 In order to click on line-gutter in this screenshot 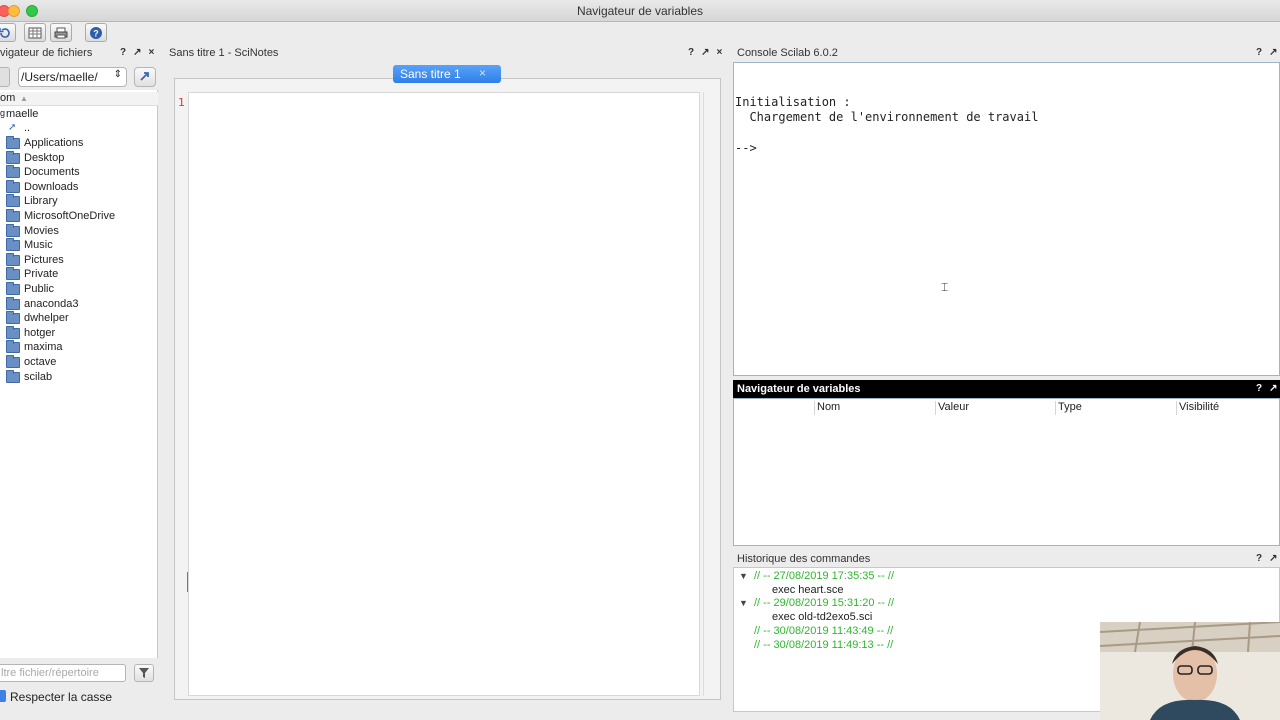, I will do `click(182, 394)`.